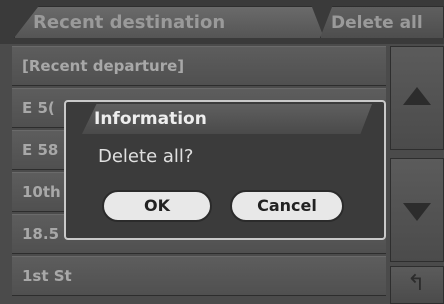  I want to click on dialog-message: Delete all?, so click(146, 156).